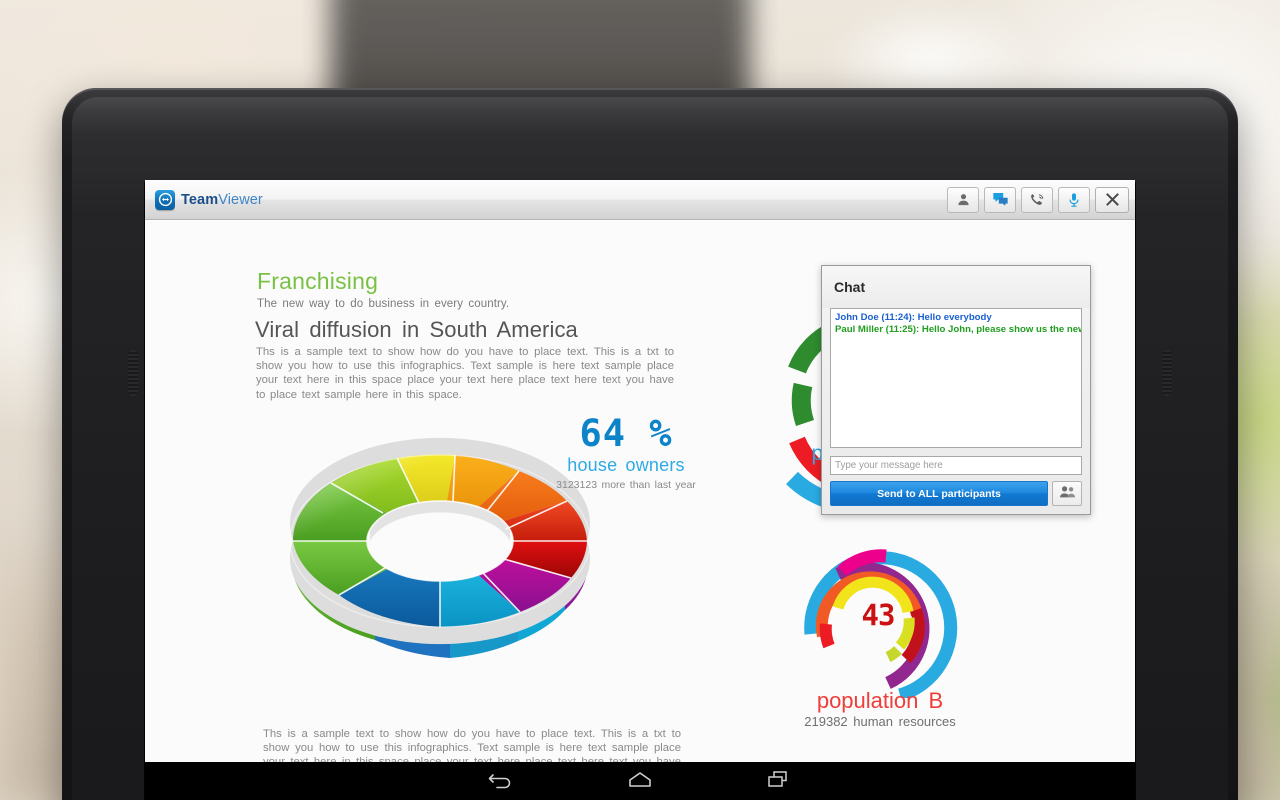 This screenshot has width=1280, height=800. Describe the element at coordinates (880, 700) in the screenshot. I see `population-b-label: population B` at that location.